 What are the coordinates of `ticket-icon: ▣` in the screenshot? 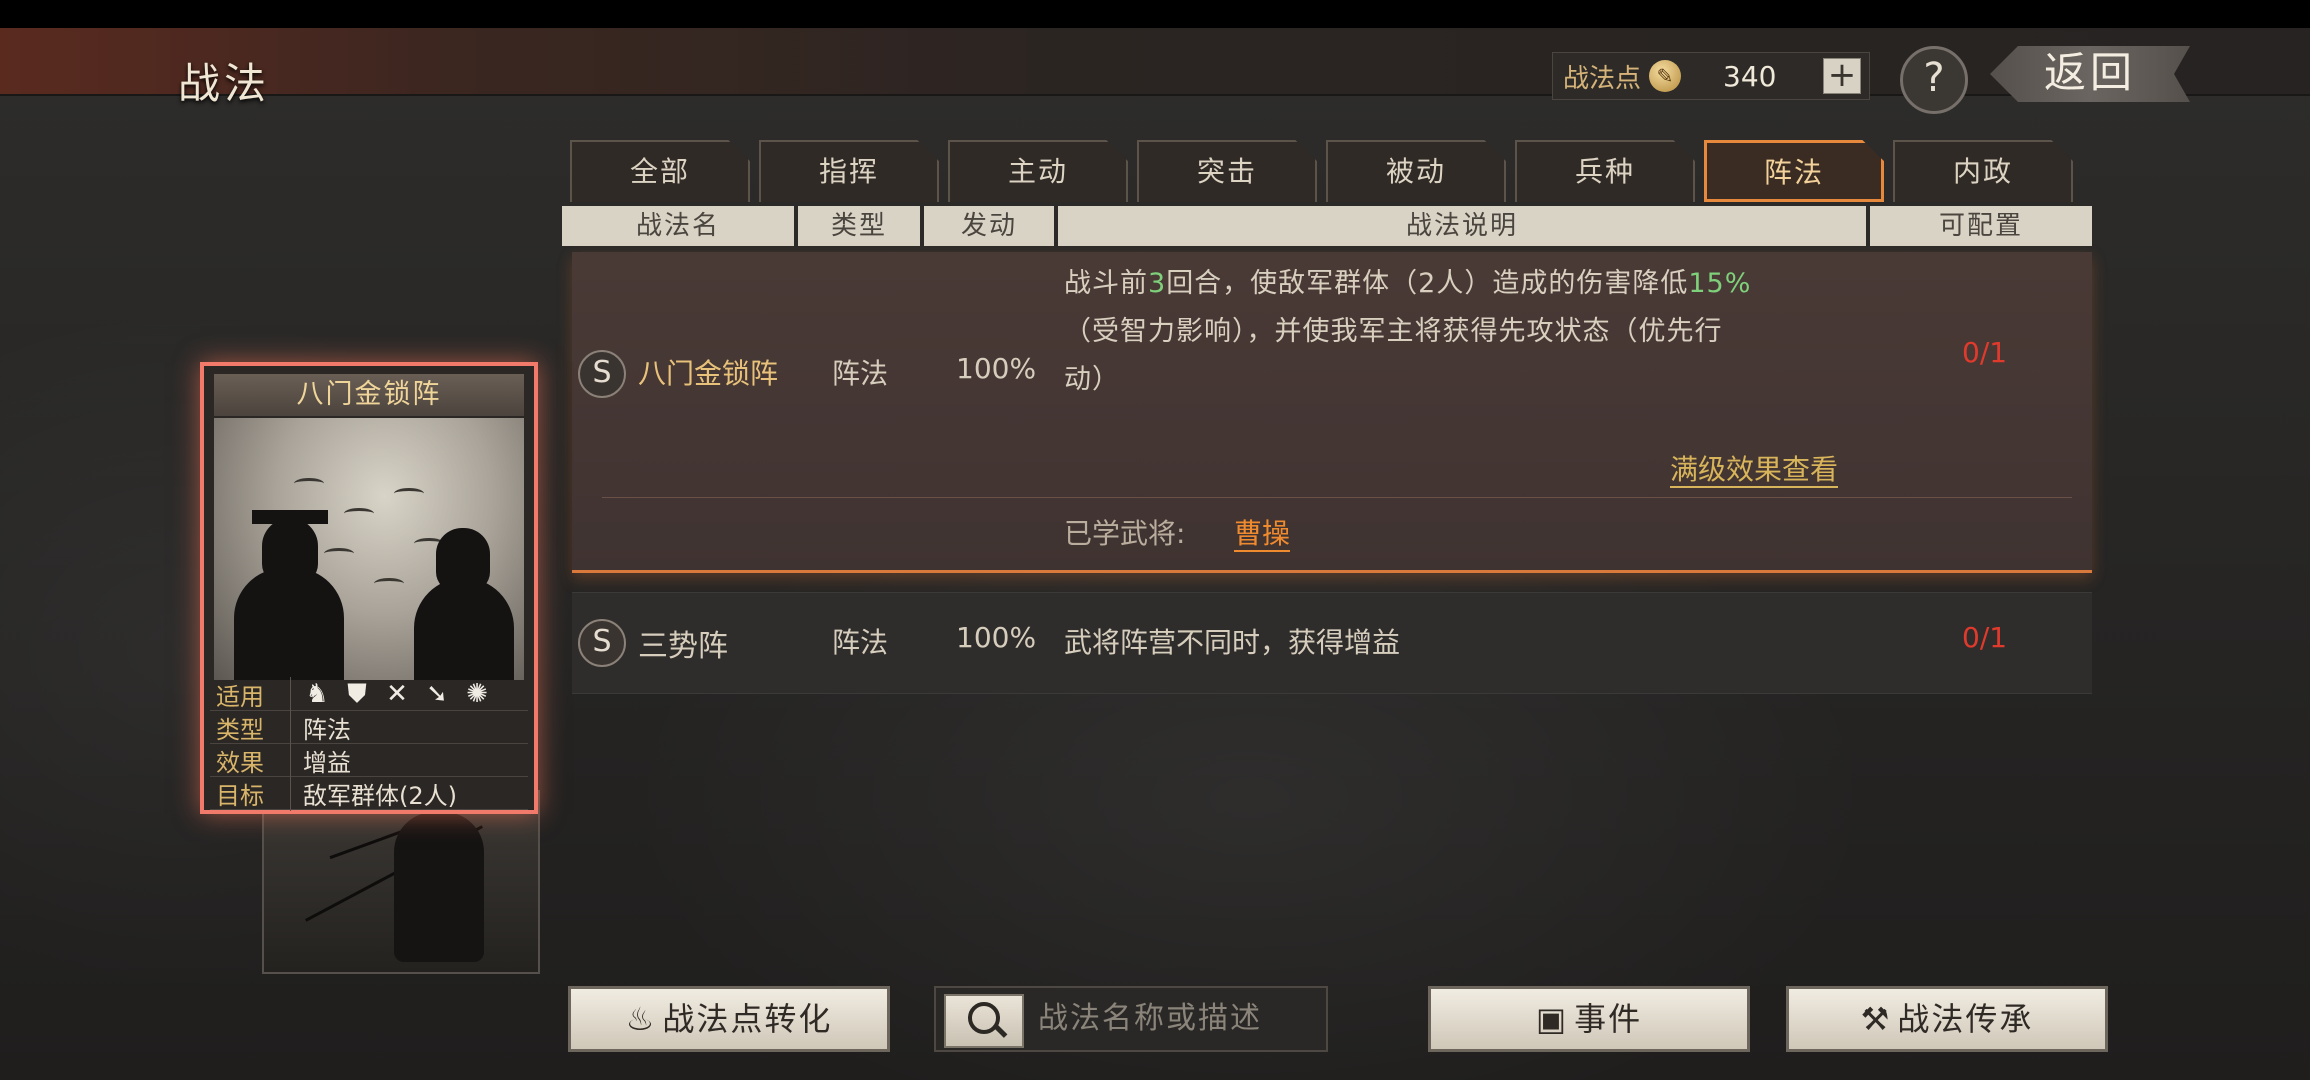 It's located at (1552, 1019).